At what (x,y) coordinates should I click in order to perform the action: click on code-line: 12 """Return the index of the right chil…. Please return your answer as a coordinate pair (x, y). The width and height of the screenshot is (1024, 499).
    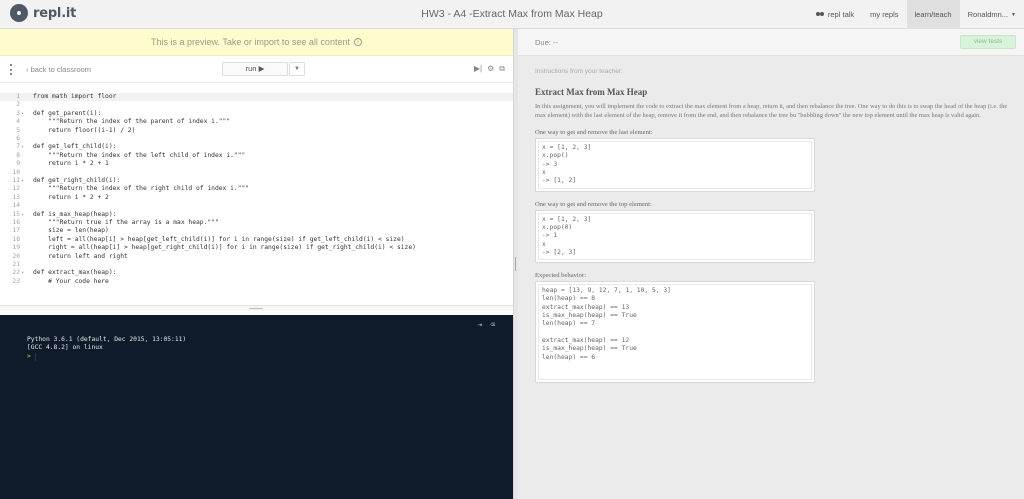
    Looking at the image, I should click on (256, 189).